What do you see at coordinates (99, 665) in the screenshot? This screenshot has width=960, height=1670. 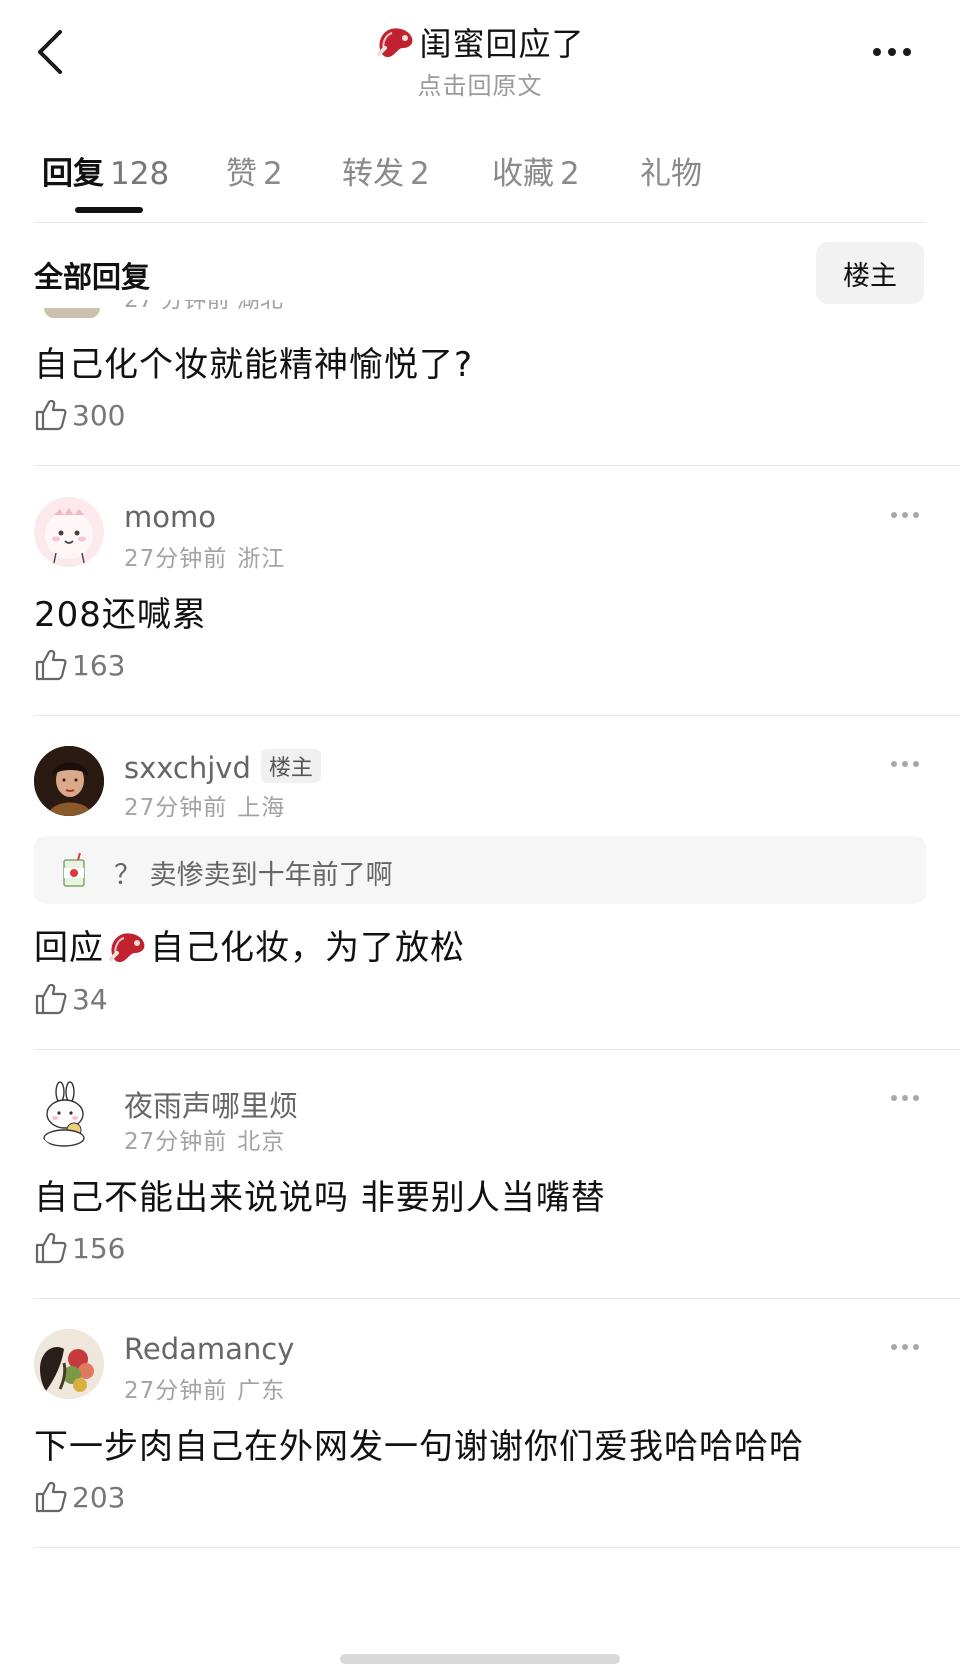 I see `like-count: 163` at bounding box center [99, 665].